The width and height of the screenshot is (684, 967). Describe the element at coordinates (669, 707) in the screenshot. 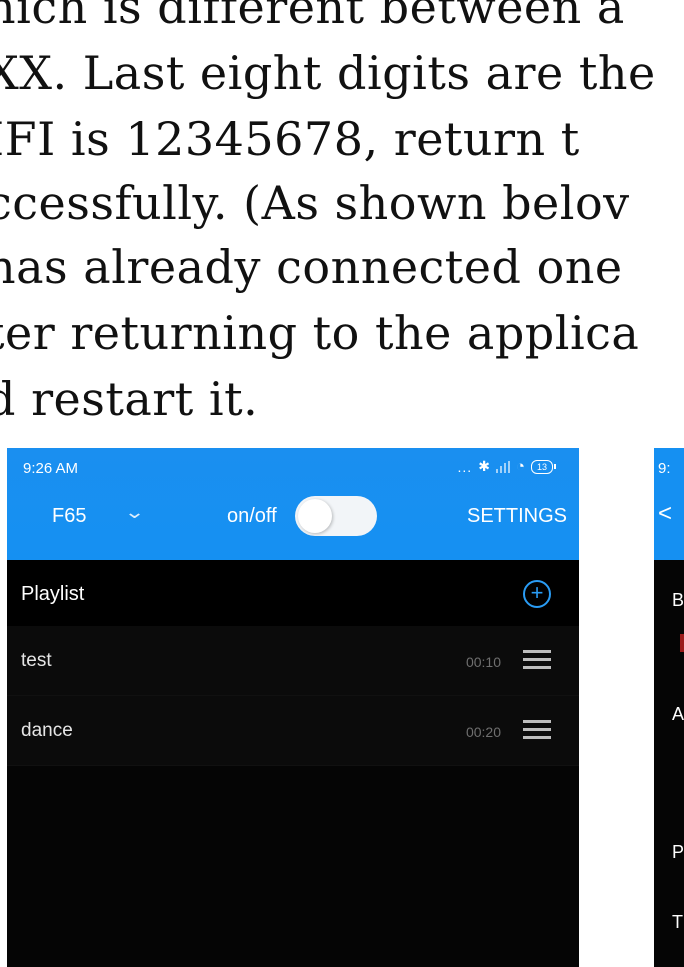

I see `second-phone-screenshot: 9: < B A P T` at that location.